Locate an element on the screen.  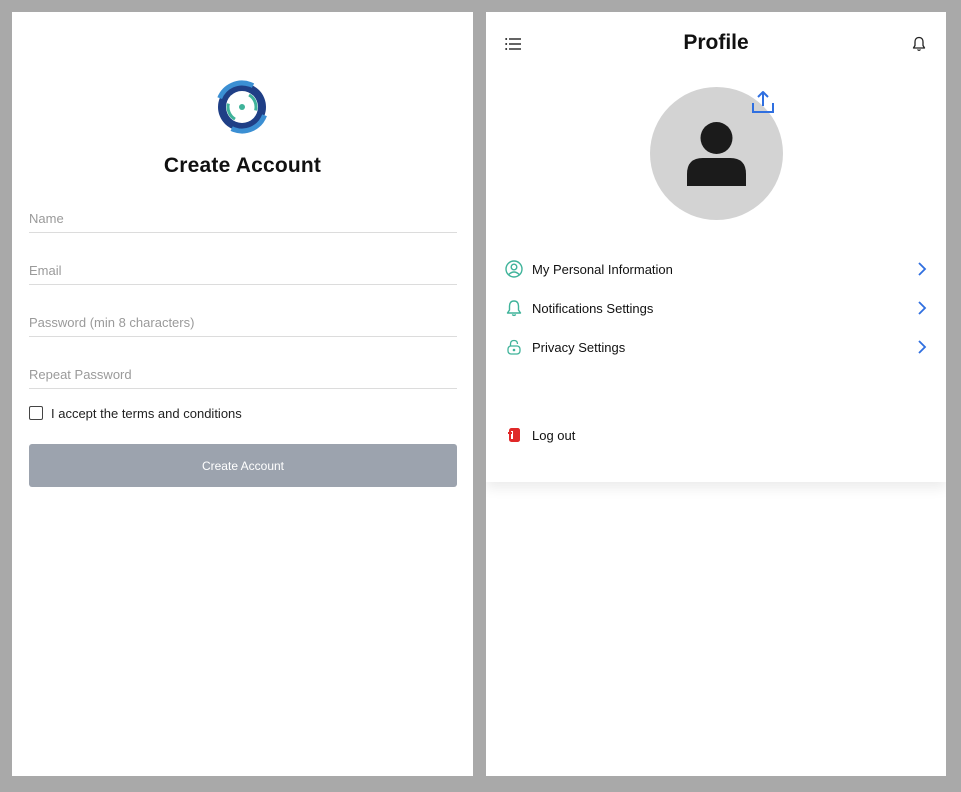
create-account-button: Create Account is located at coordinates (243, 465).